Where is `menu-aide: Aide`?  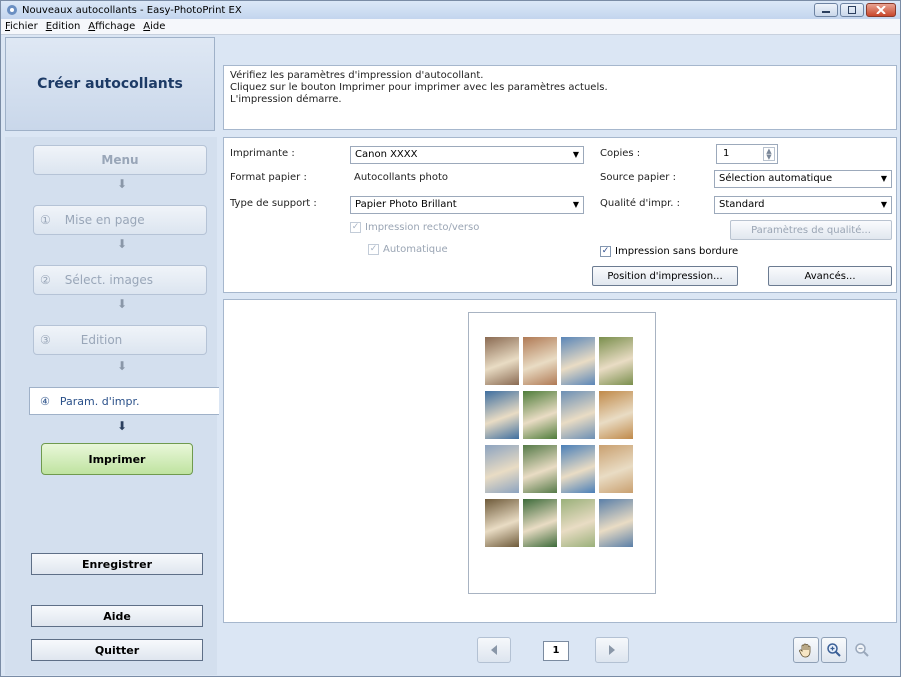
menu-aide: Aide is located at coordinates (154, 26).